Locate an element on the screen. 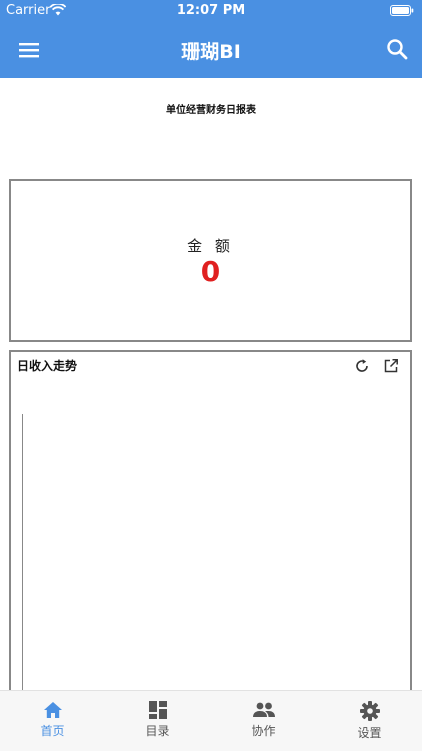  people-icon is located at coordinates (263, 709).